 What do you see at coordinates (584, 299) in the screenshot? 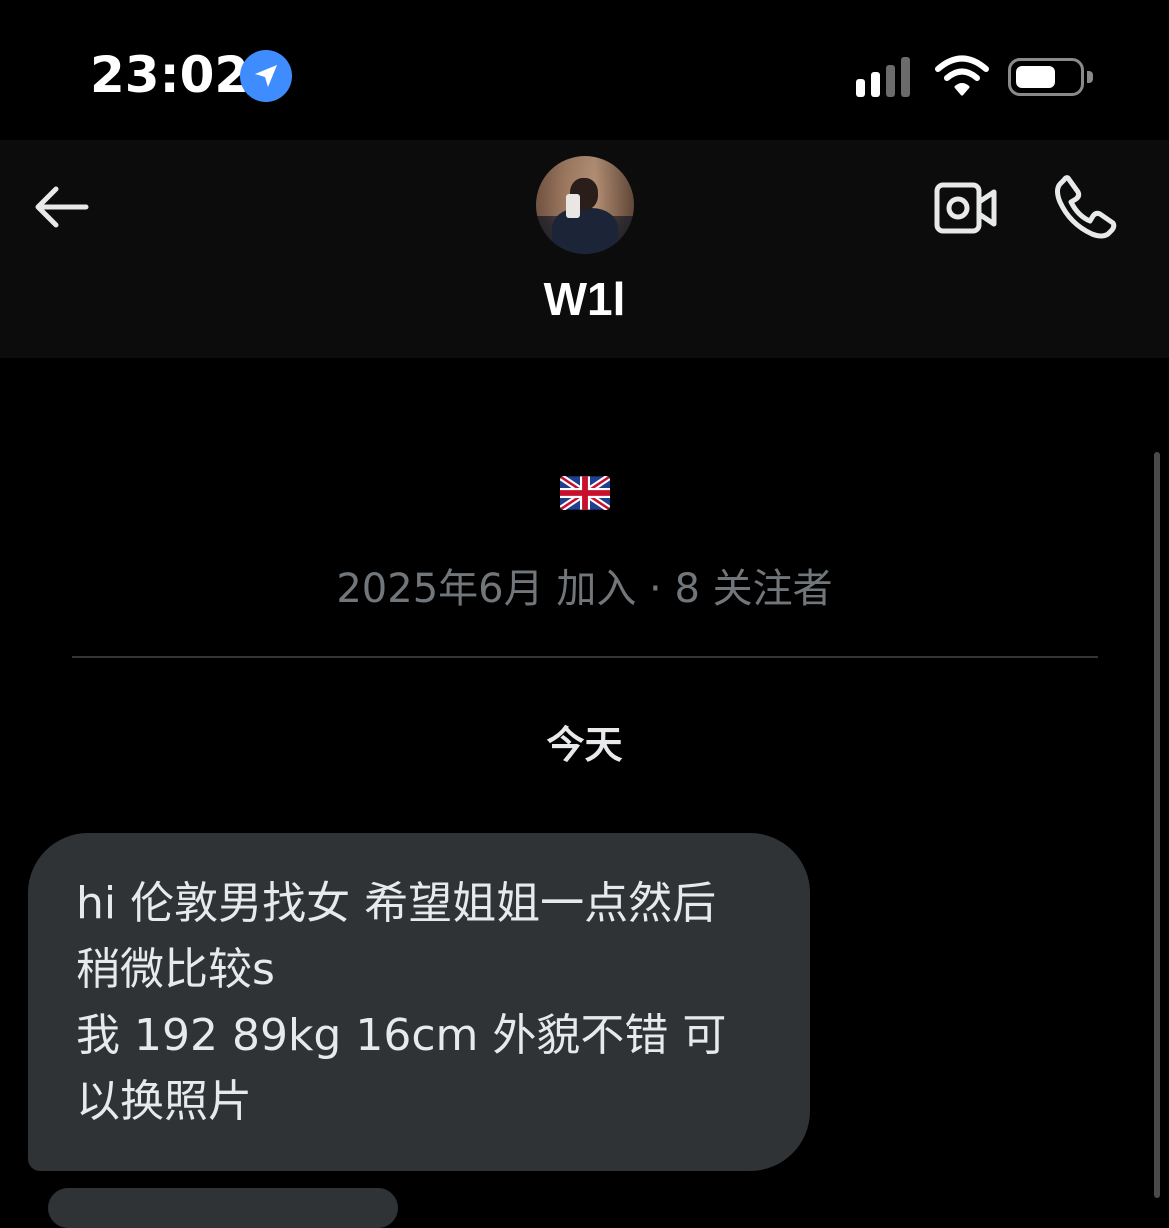
I see `username: W1l` at bounding box center [584, 299].